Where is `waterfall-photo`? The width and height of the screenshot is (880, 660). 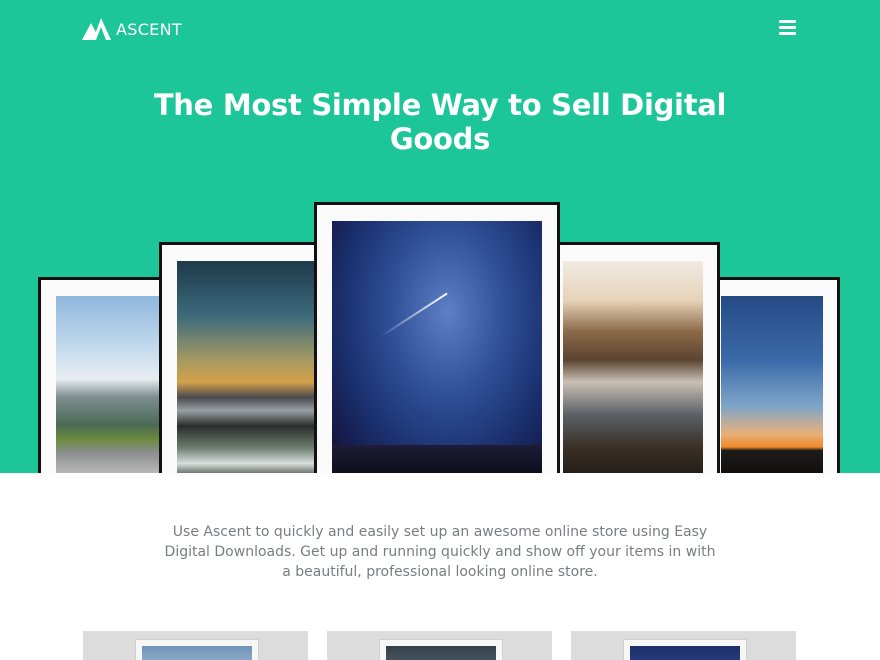
waterfall-photo is located at coordinates (633, 367).